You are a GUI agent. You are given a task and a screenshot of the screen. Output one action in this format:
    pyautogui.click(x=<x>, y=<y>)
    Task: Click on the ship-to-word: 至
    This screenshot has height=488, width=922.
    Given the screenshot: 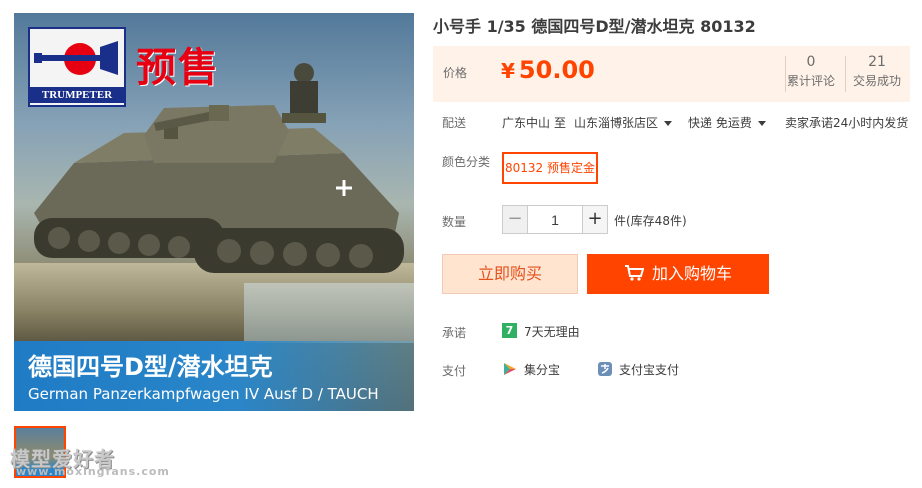 What is the action you would take?
    pyautogui.click(x=560, y=123)
    